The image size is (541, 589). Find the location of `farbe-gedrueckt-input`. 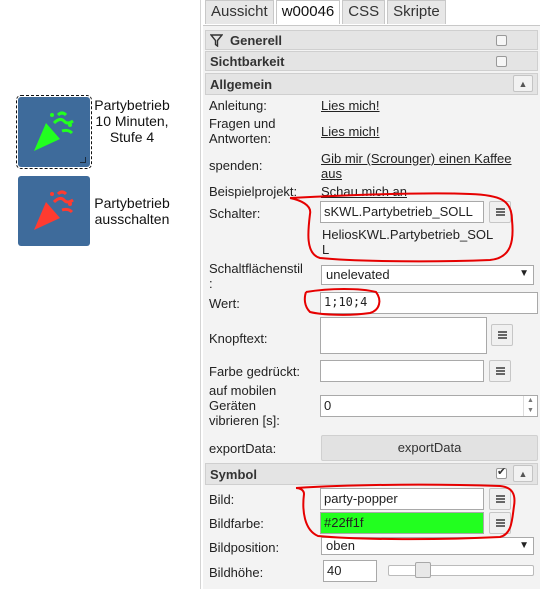

farbe-gedrueckt-input is located at coordinates (402, 371).